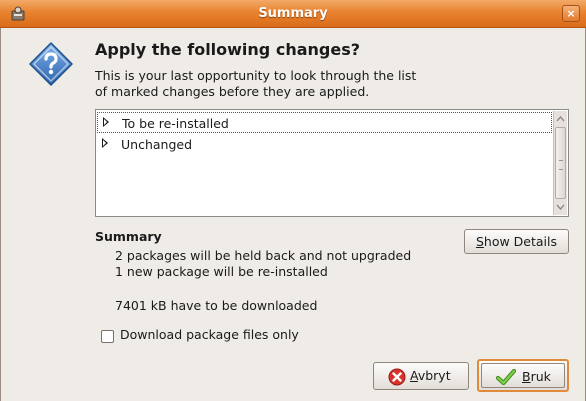 This screenshot has width=586, height=401. I want to click on summary-line-reinstalled: 1 new package will be re-installed, so click(221, 271).